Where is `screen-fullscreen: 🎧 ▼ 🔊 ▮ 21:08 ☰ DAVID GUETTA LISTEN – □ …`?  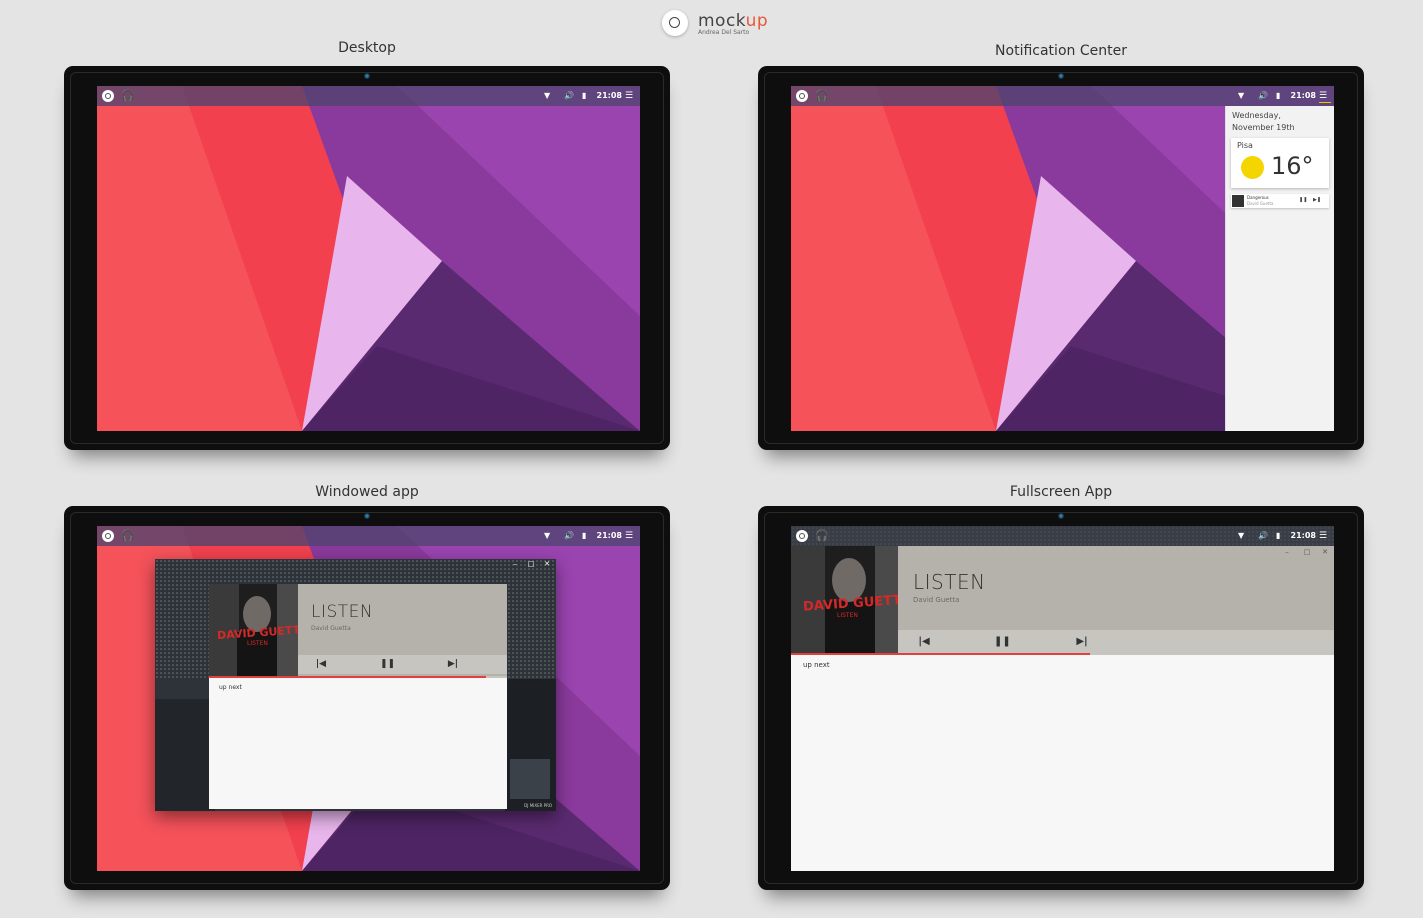
screen-fullscreen: 🎧 ▼ 🔊 ▮ 21:08 ☰ DAVID GUETTA LISTEN – □ … is located at coordinates (1062, 698).